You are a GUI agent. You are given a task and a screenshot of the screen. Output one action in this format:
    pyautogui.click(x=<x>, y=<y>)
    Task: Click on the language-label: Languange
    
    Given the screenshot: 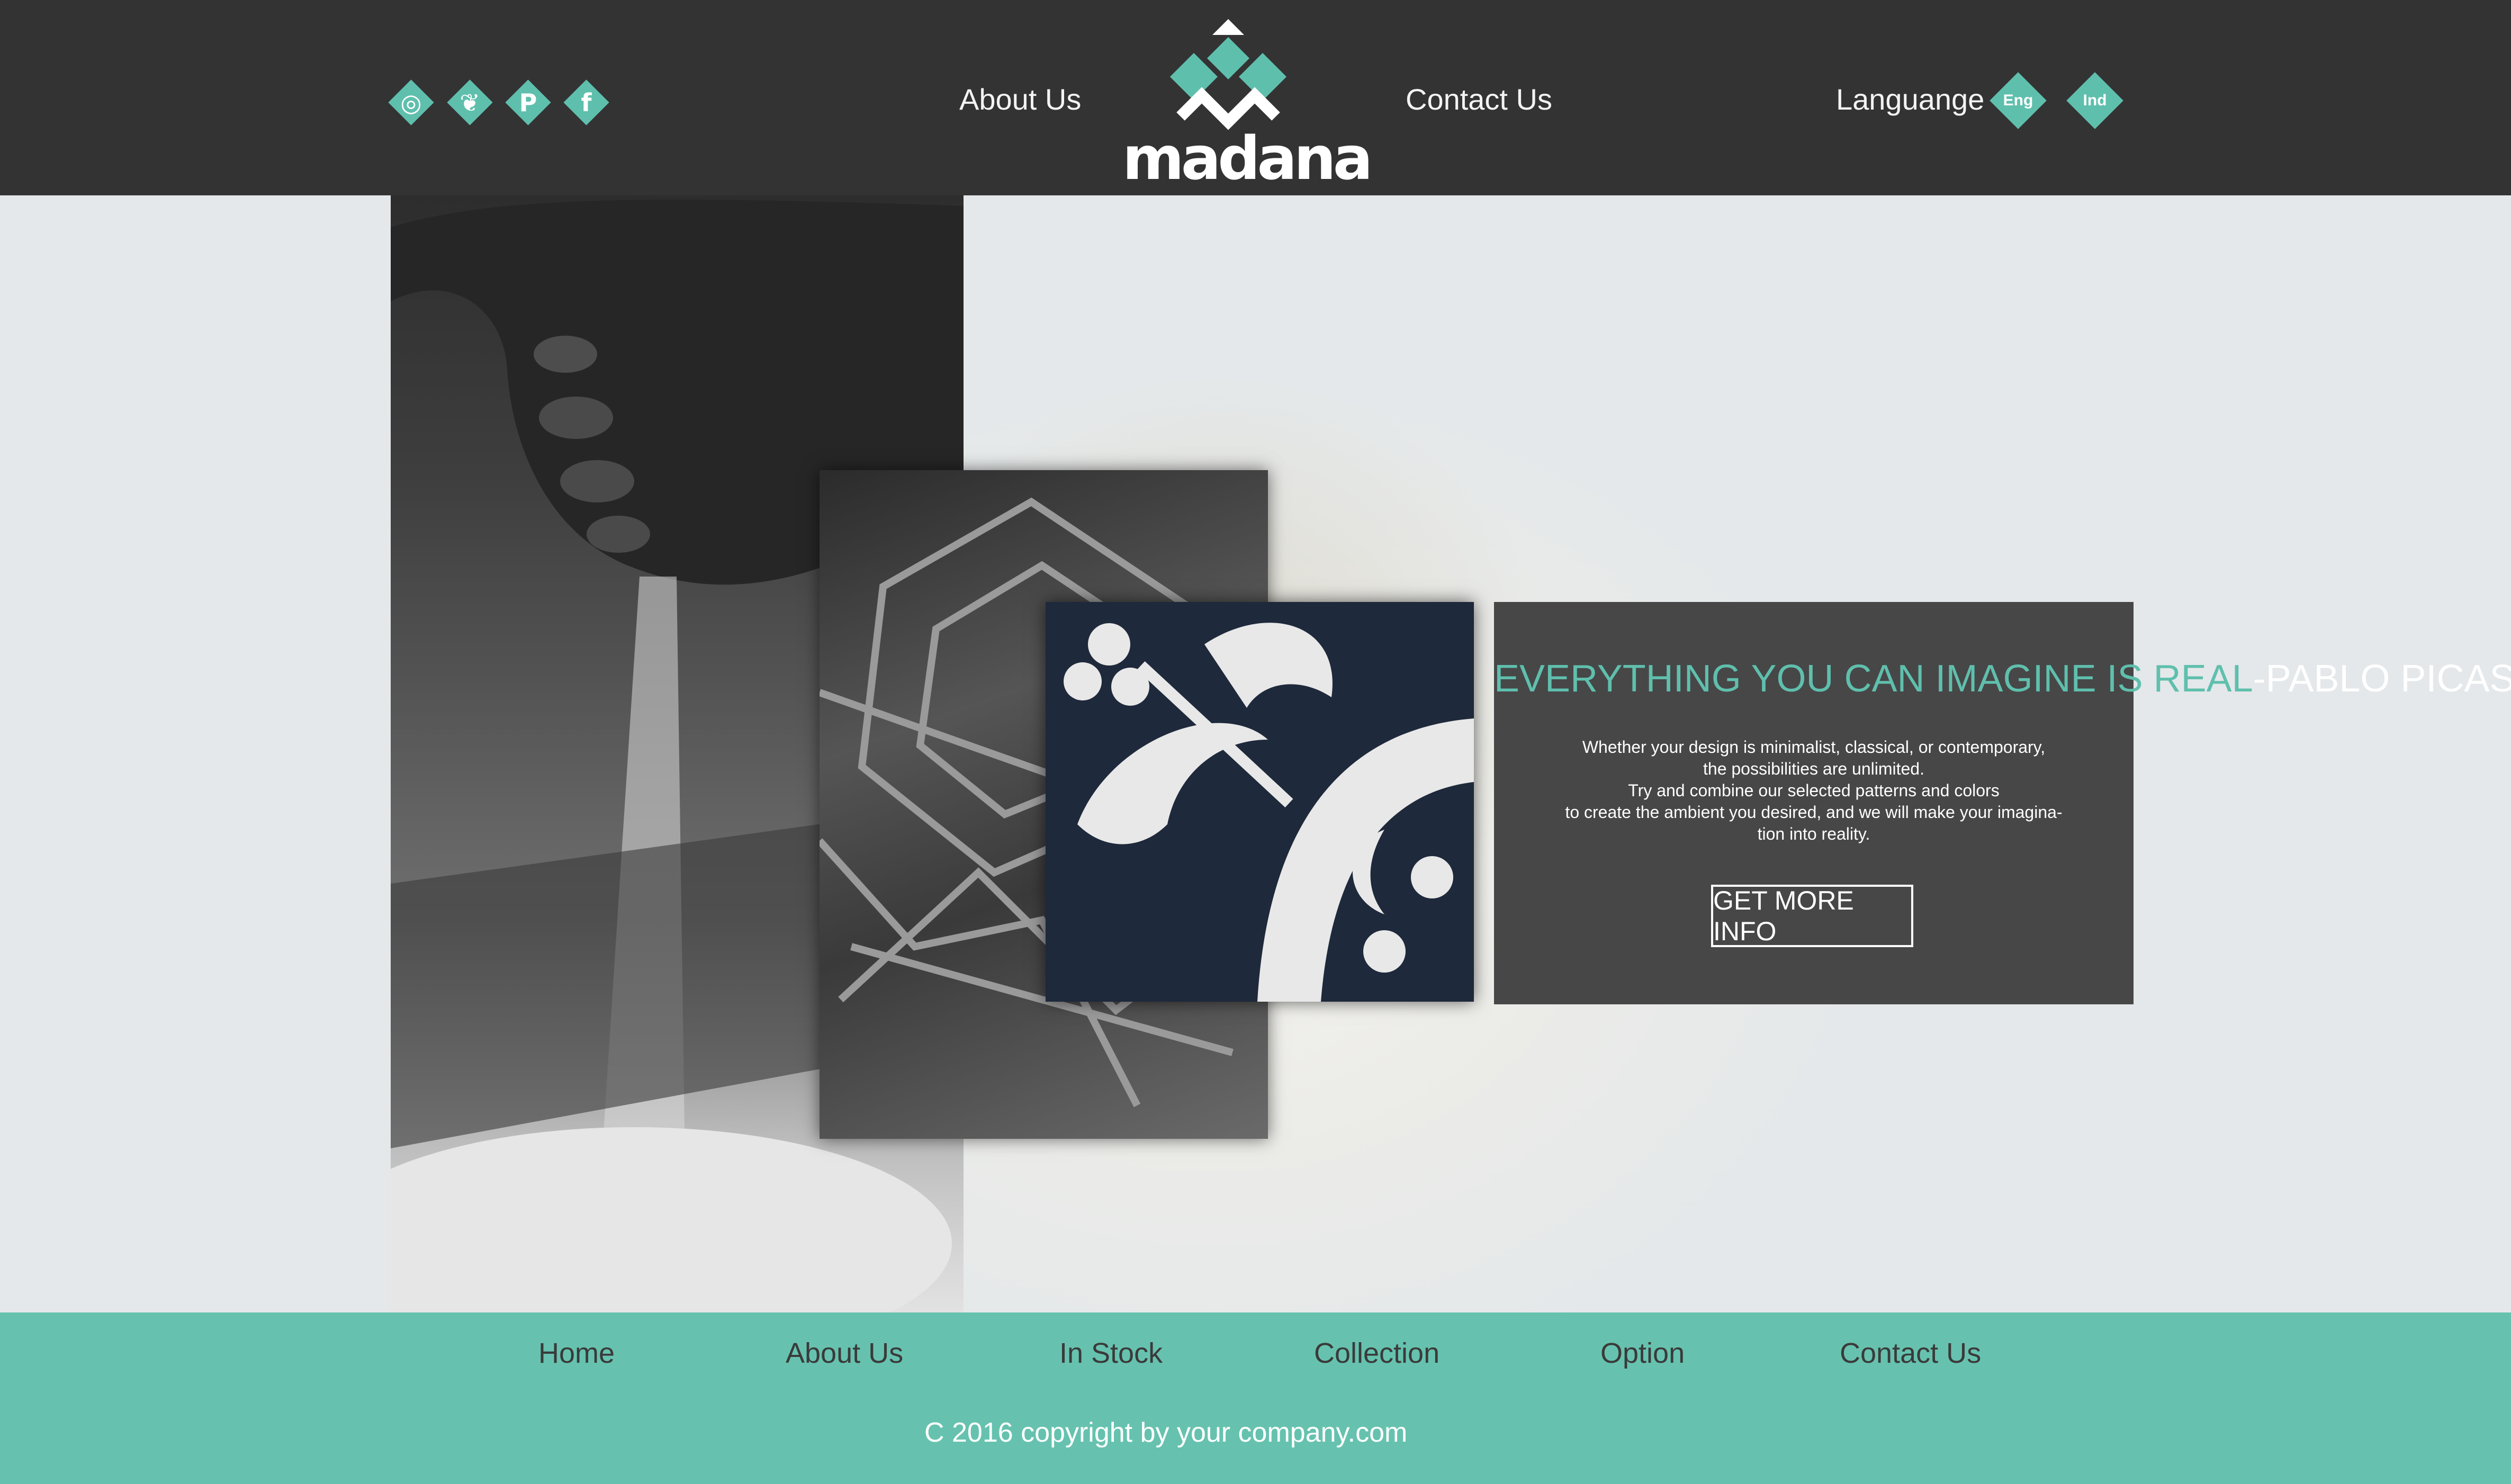 What is the action you would take?
    pyautogui.click(x=1910, y=99)
    